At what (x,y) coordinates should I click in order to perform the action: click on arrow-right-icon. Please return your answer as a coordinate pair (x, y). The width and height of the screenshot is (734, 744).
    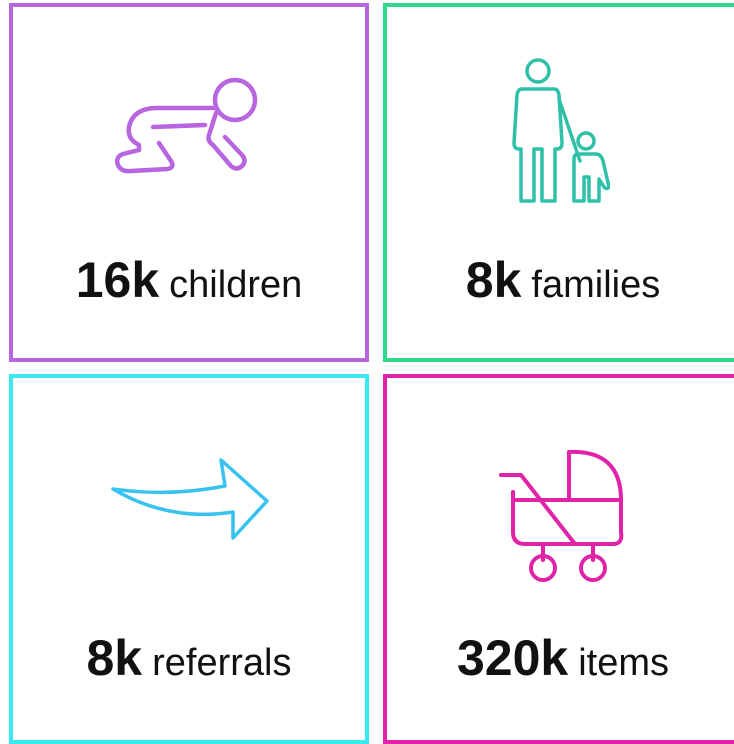
    Looking at the image, I should click on (190, 499).